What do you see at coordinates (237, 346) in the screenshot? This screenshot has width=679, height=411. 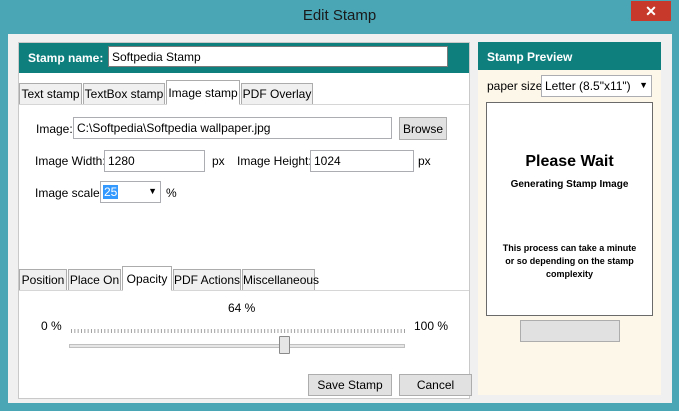 I see `opacity-slider-track` at bounding box center [237, 346].